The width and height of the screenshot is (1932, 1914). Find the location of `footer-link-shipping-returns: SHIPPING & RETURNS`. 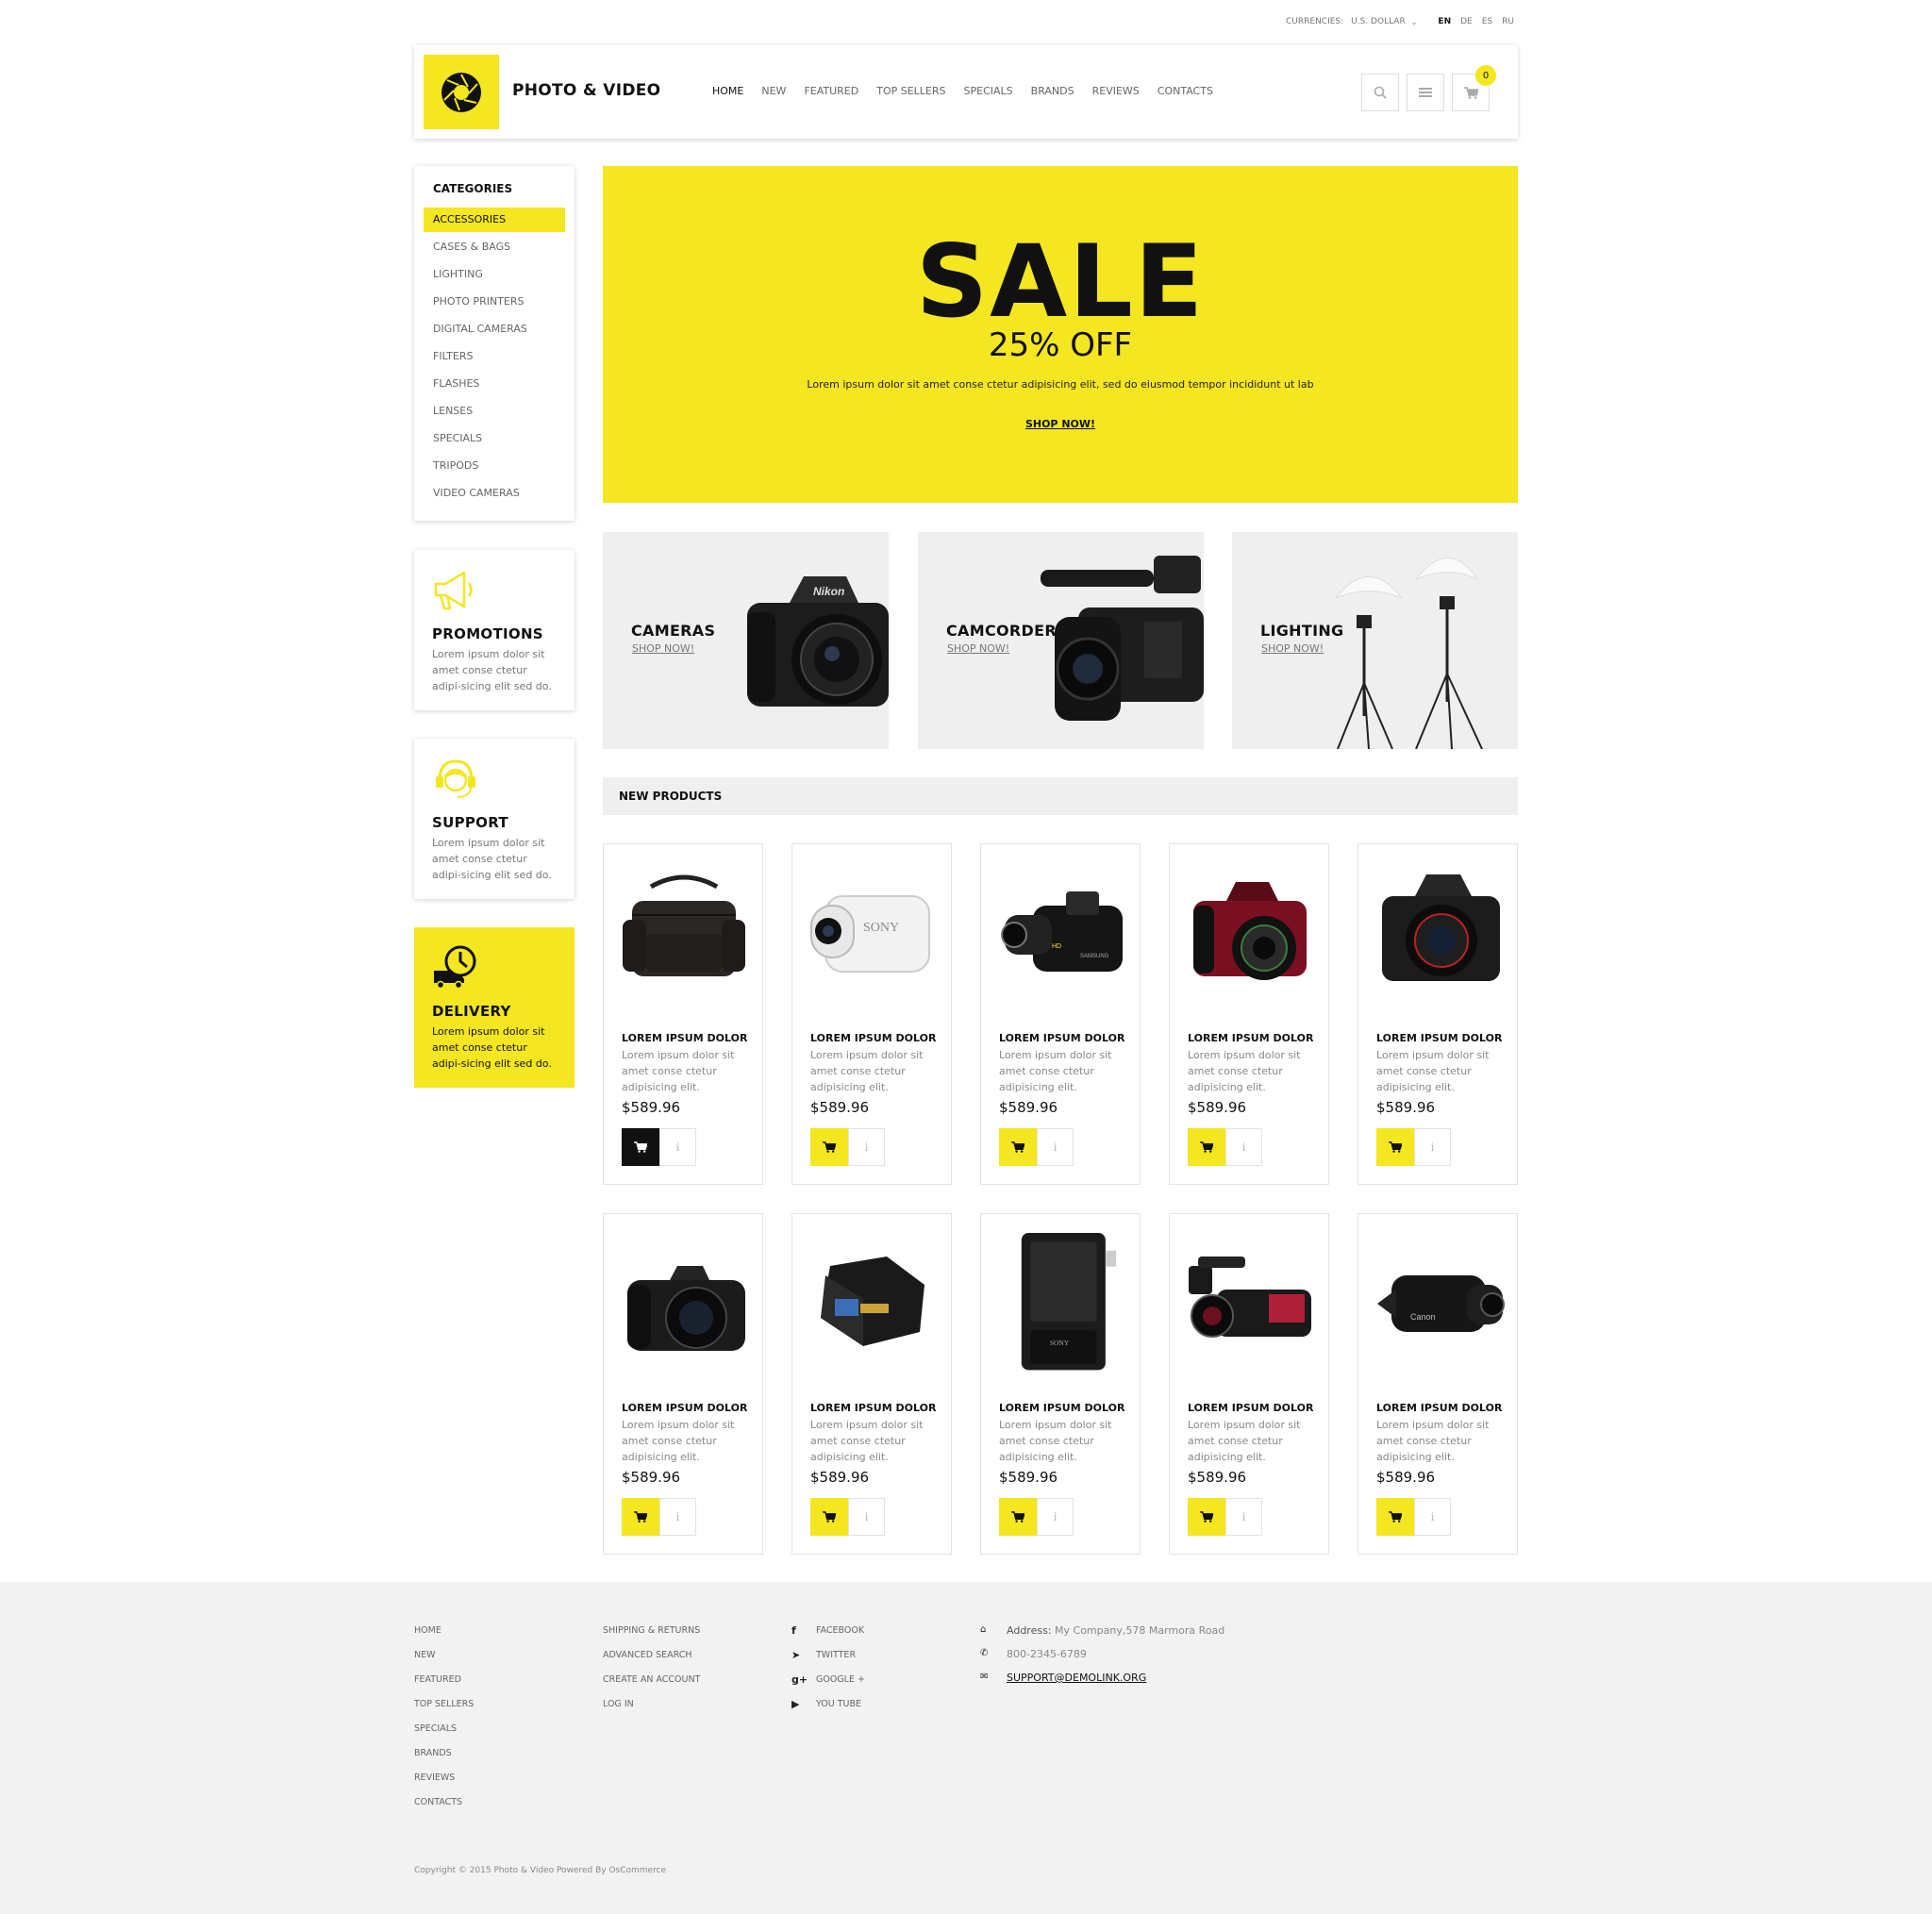

footer-link-shipping-returns: SHIPPING & RETURNS is located at coordinates (652, 1636).